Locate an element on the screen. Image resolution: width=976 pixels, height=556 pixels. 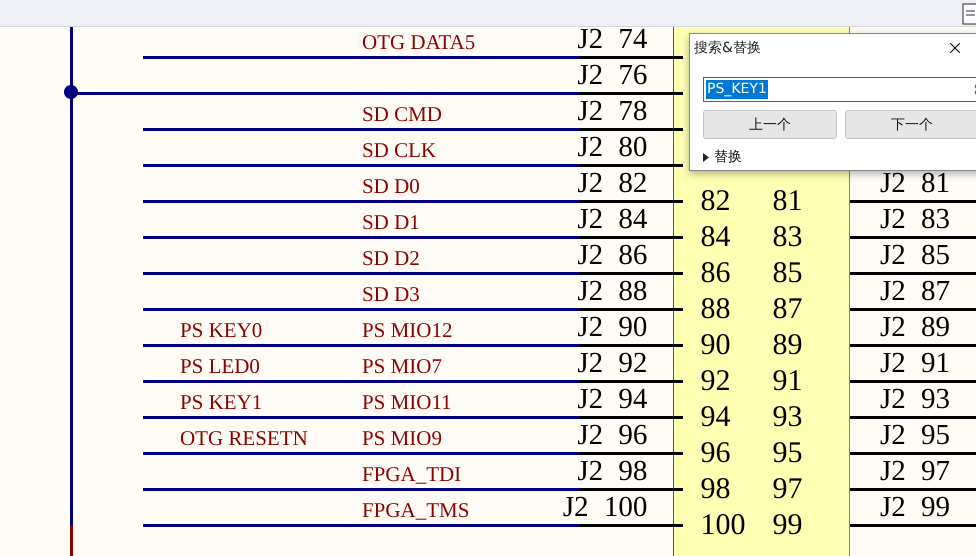
caret-right-icon is located at coordinates (706, 157).